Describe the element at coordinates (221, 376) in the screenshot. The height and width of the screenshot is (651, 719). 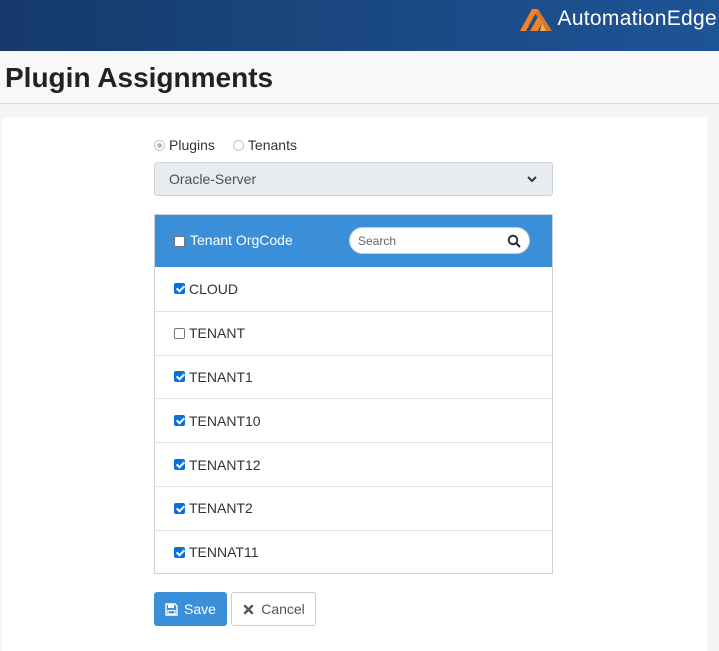
I see `row-label: TENANT1` at that location.